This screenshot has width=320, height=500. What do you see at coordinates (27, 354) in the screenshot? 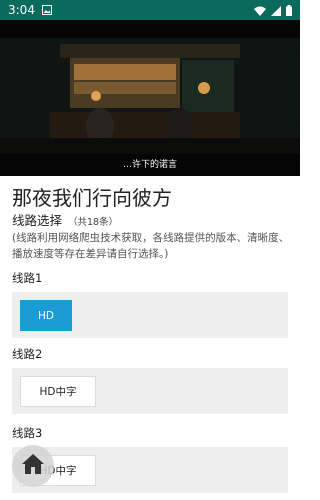
I see `line-label-2: 线路2` at bounding box center [27, 354].